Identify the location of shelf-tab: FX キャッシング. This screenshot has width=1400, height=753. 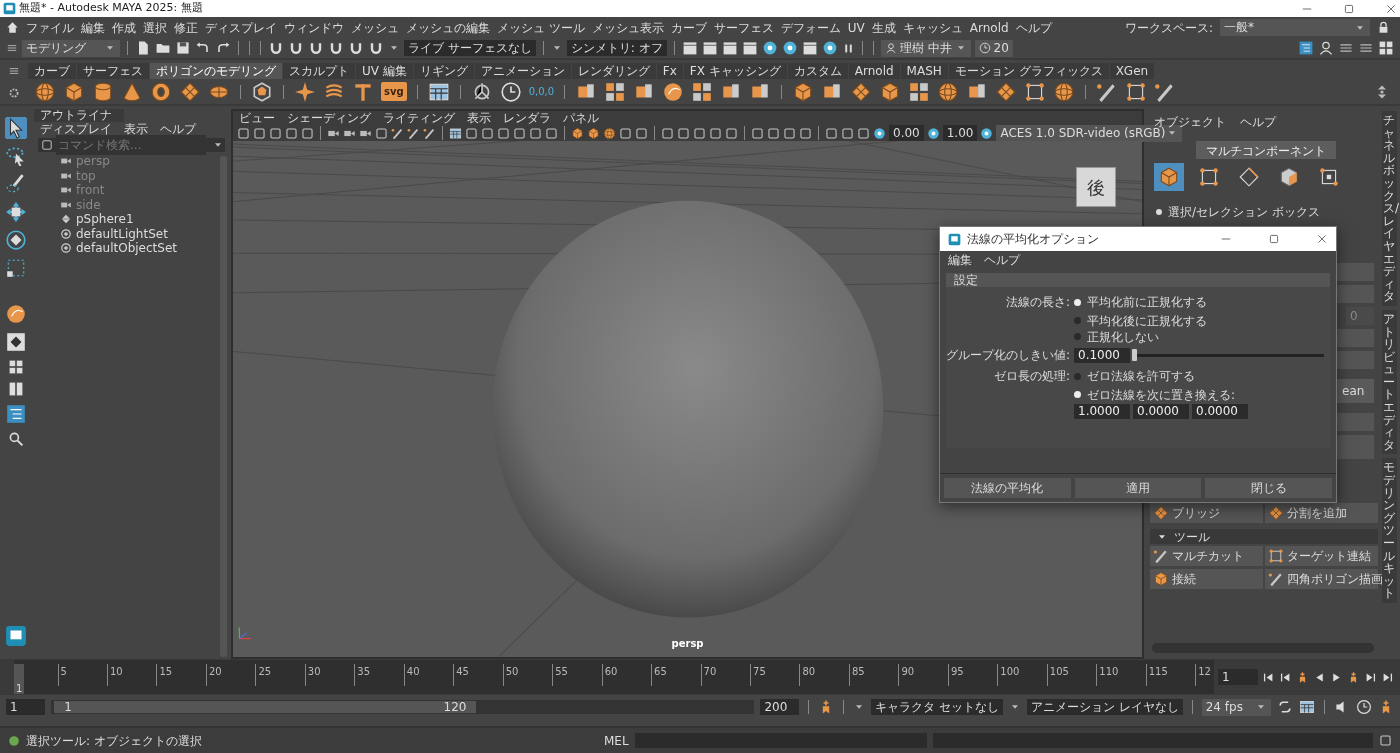
(735, 71).